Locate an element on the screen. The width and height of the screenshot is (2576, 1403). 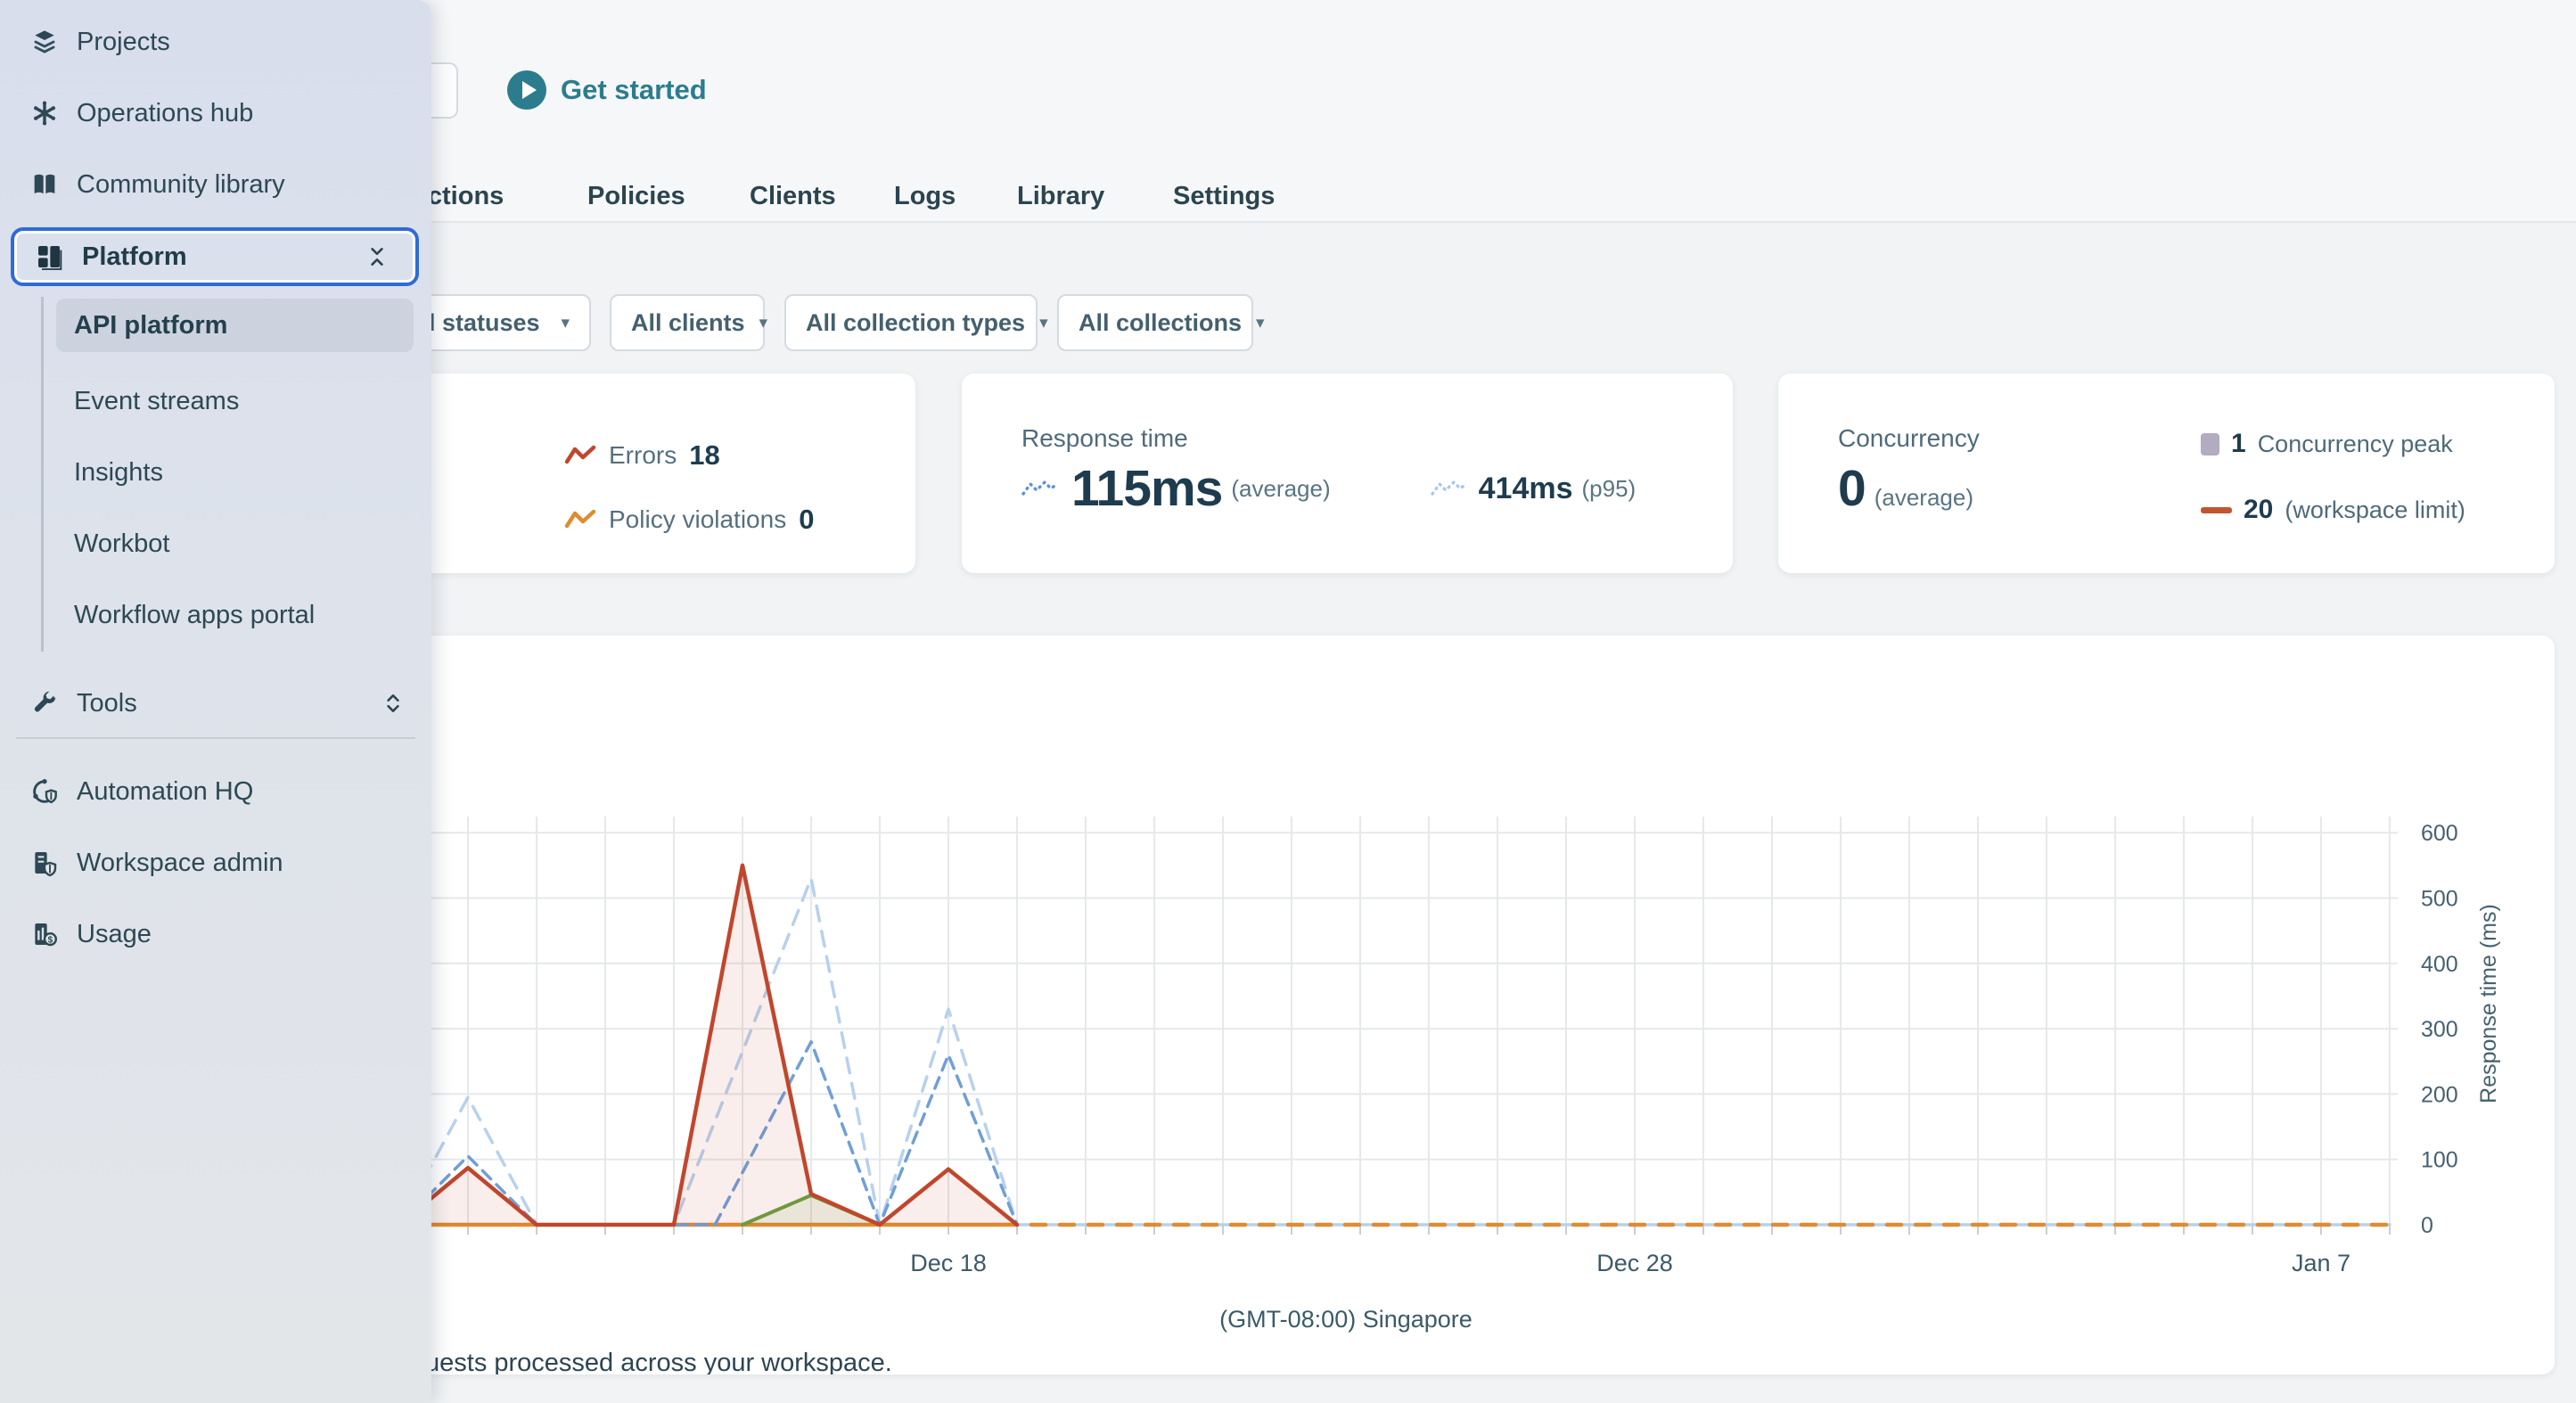
concurrency-peak-icon is located at coordinates (2210, 443).